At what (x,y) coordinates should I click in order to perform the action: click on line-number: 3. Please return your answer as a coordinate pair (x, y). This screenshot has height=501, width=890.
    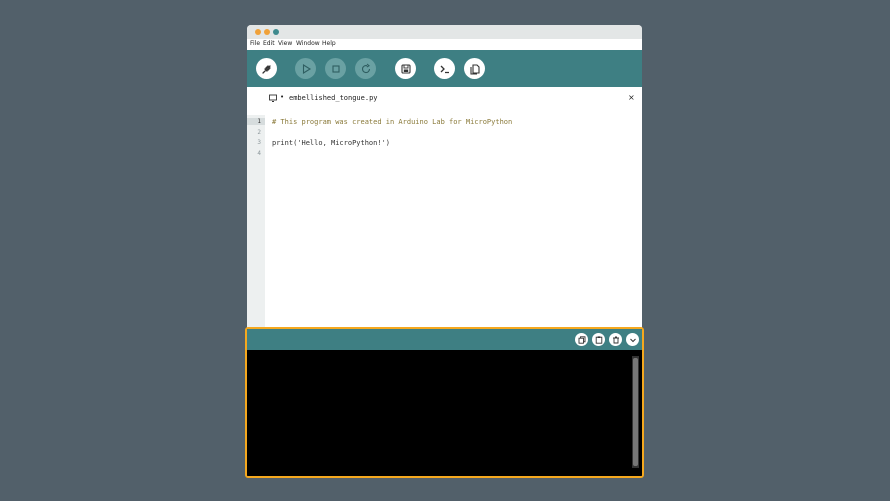
    Looking at the image, I should click on (259, 142).